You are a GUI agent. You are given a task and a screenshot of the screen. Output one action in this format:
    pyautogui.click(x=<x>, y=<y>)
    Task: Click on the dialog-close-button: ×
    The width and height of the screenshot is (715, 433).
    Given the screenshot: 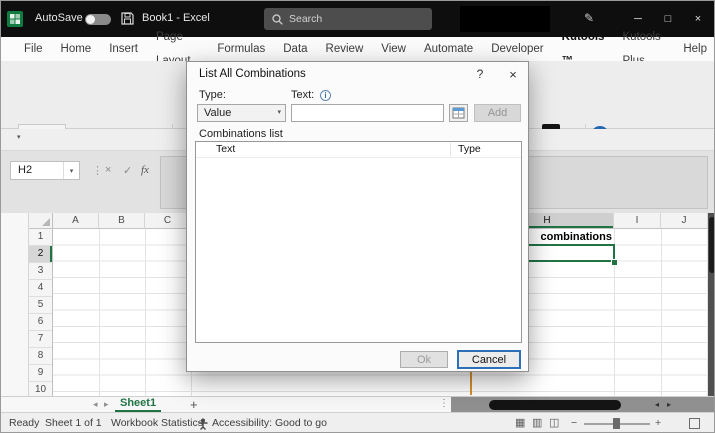 What is the action you would take?
    pyautogui.click(x=513, y=74)
    